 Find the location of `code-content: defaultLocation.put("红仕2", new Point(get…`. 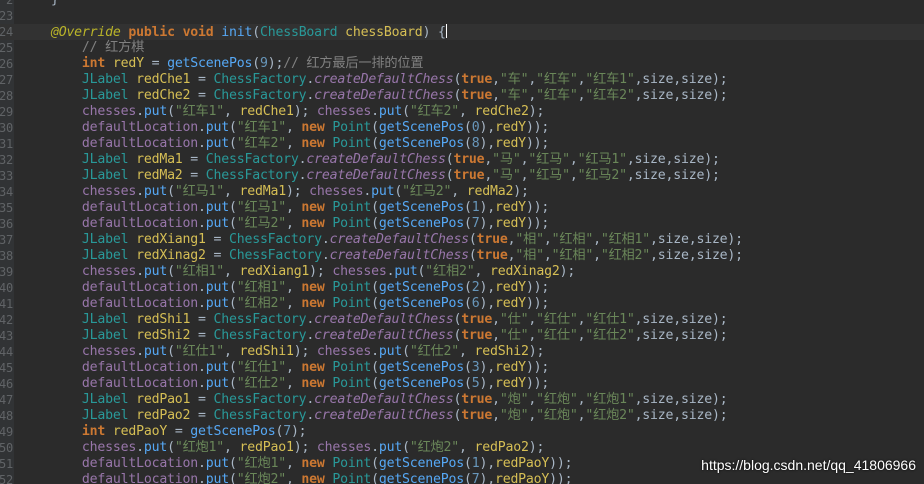

code-content: defaultLocation.put("红仕2", new Point(get… is located at coordinates (284, 384).